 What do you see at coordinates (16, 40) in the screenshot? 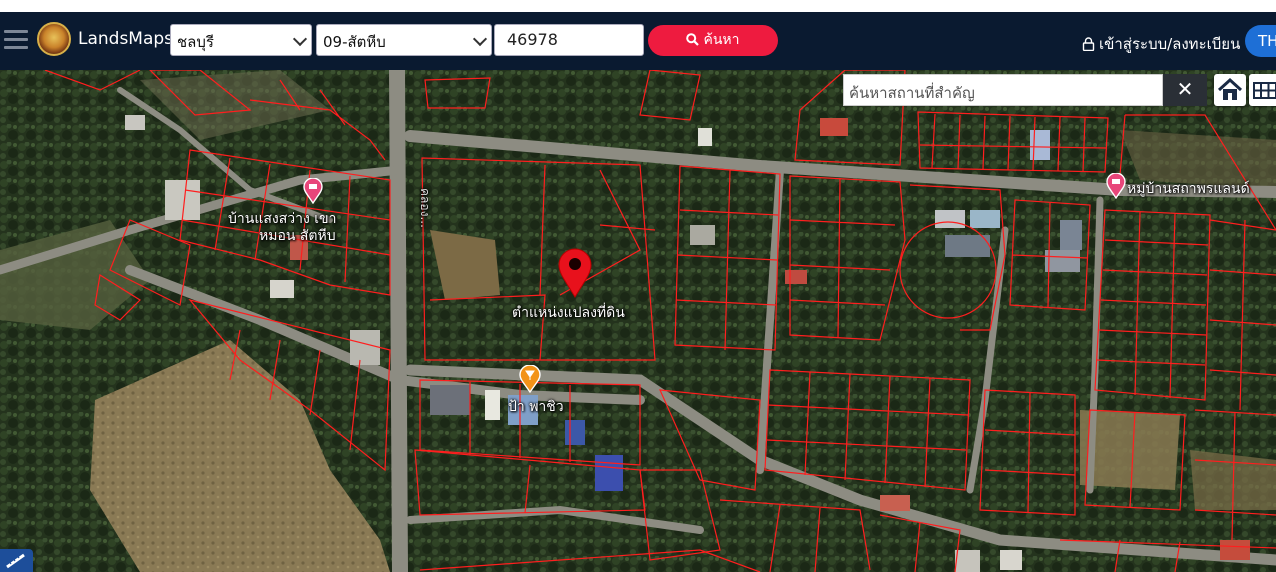
I see `menu-icon` at bounding box center [16, 40].